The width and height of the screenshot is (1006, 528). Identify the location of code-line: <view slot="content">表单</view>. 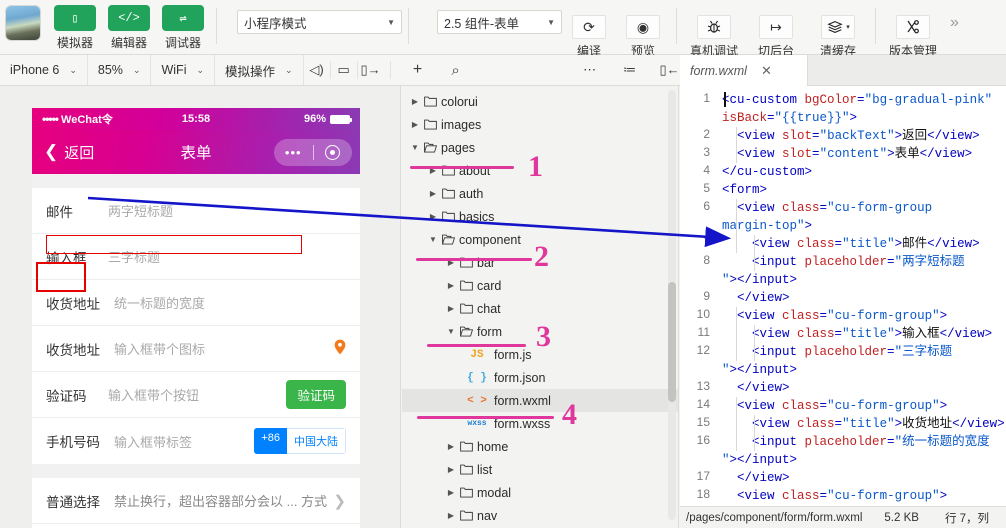
(847, 154).